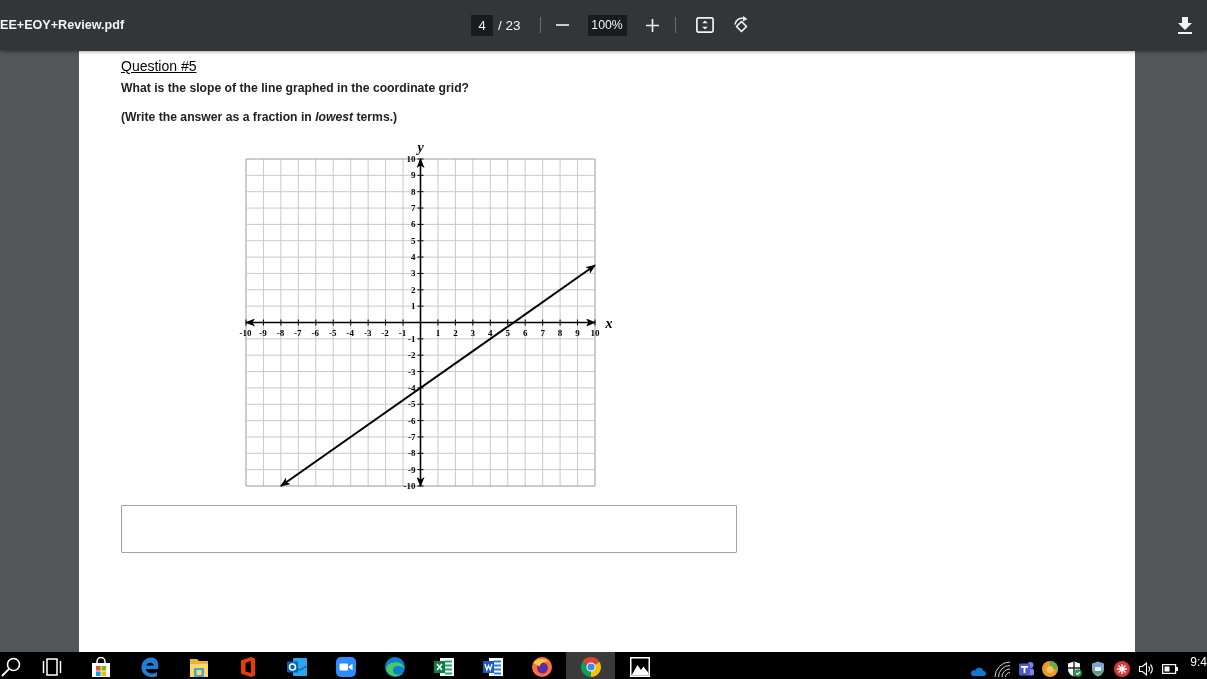  Describe the element at coordinates (652, 25) in the screenshot. I see `plus-icon` at that location.